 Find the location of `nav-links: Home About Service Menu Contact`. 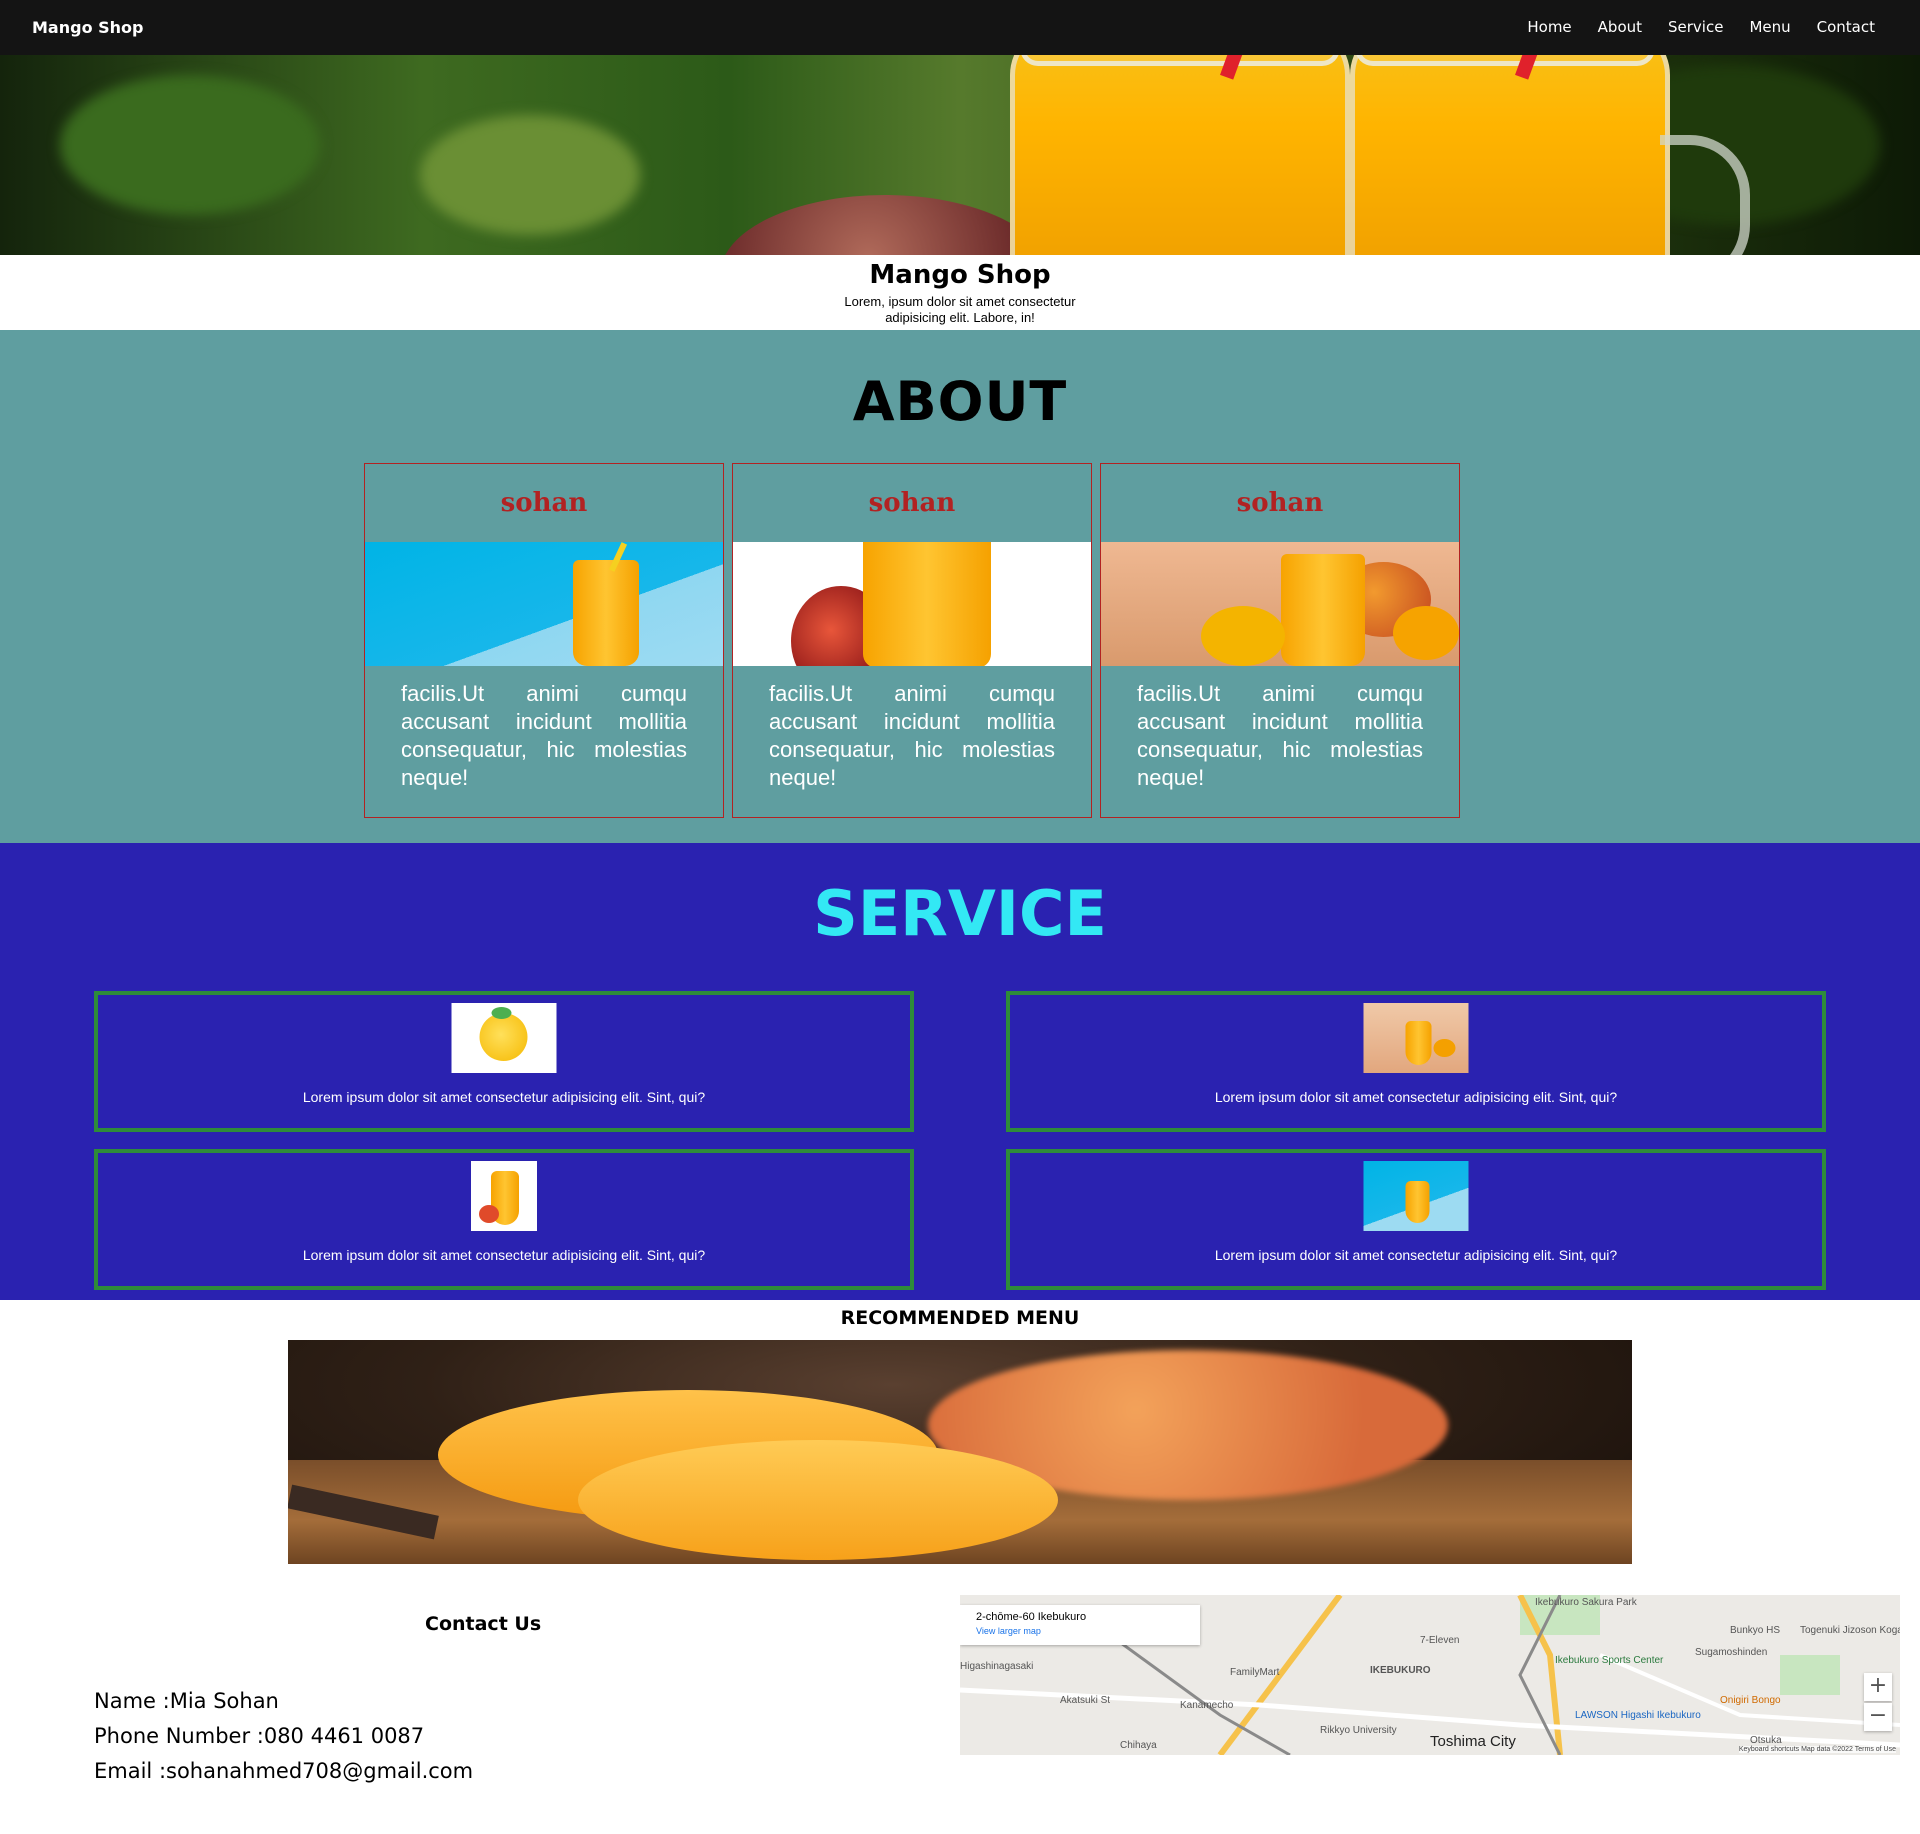

nav-links: Home About Service Menu Contact is located at coordinates (1701, 27).